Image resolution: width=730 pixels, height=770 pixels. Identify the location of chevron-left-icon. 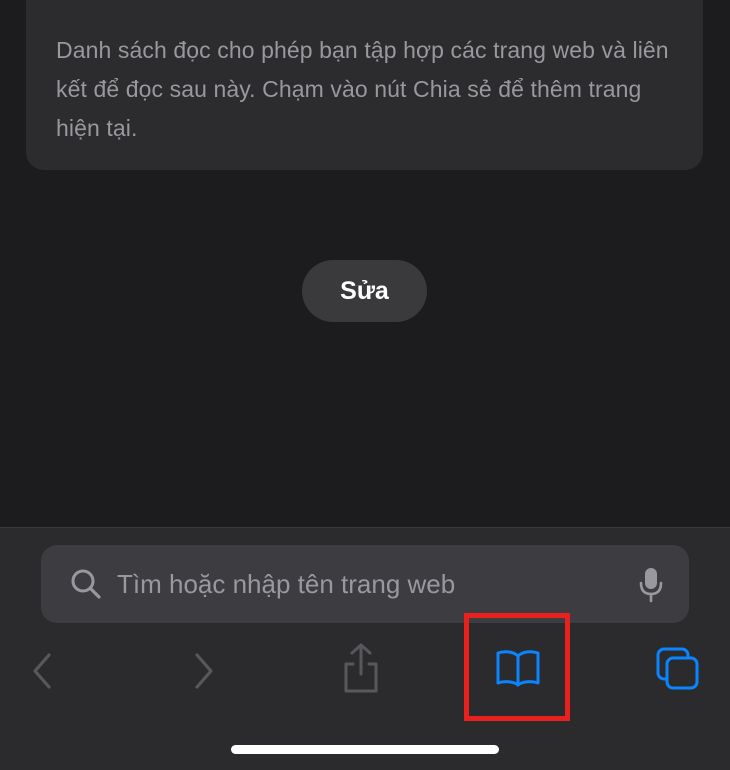
(42, 671).